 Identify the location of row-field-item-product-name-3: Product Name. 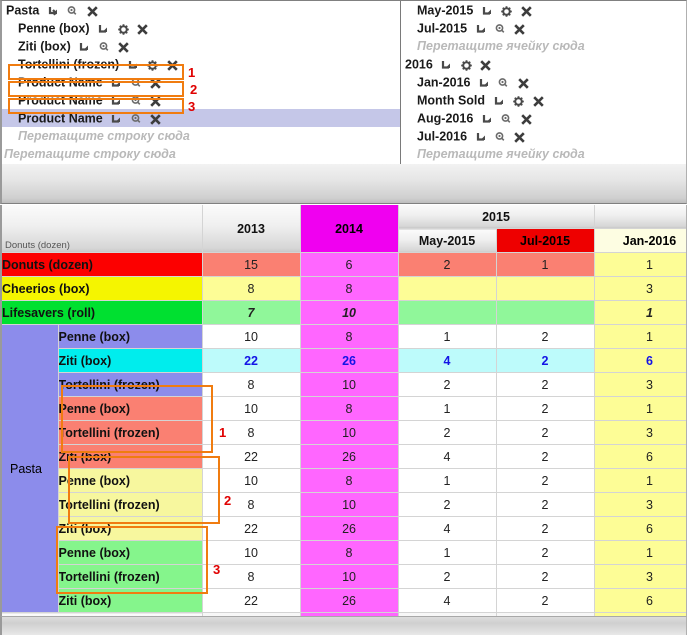
(201, 118).